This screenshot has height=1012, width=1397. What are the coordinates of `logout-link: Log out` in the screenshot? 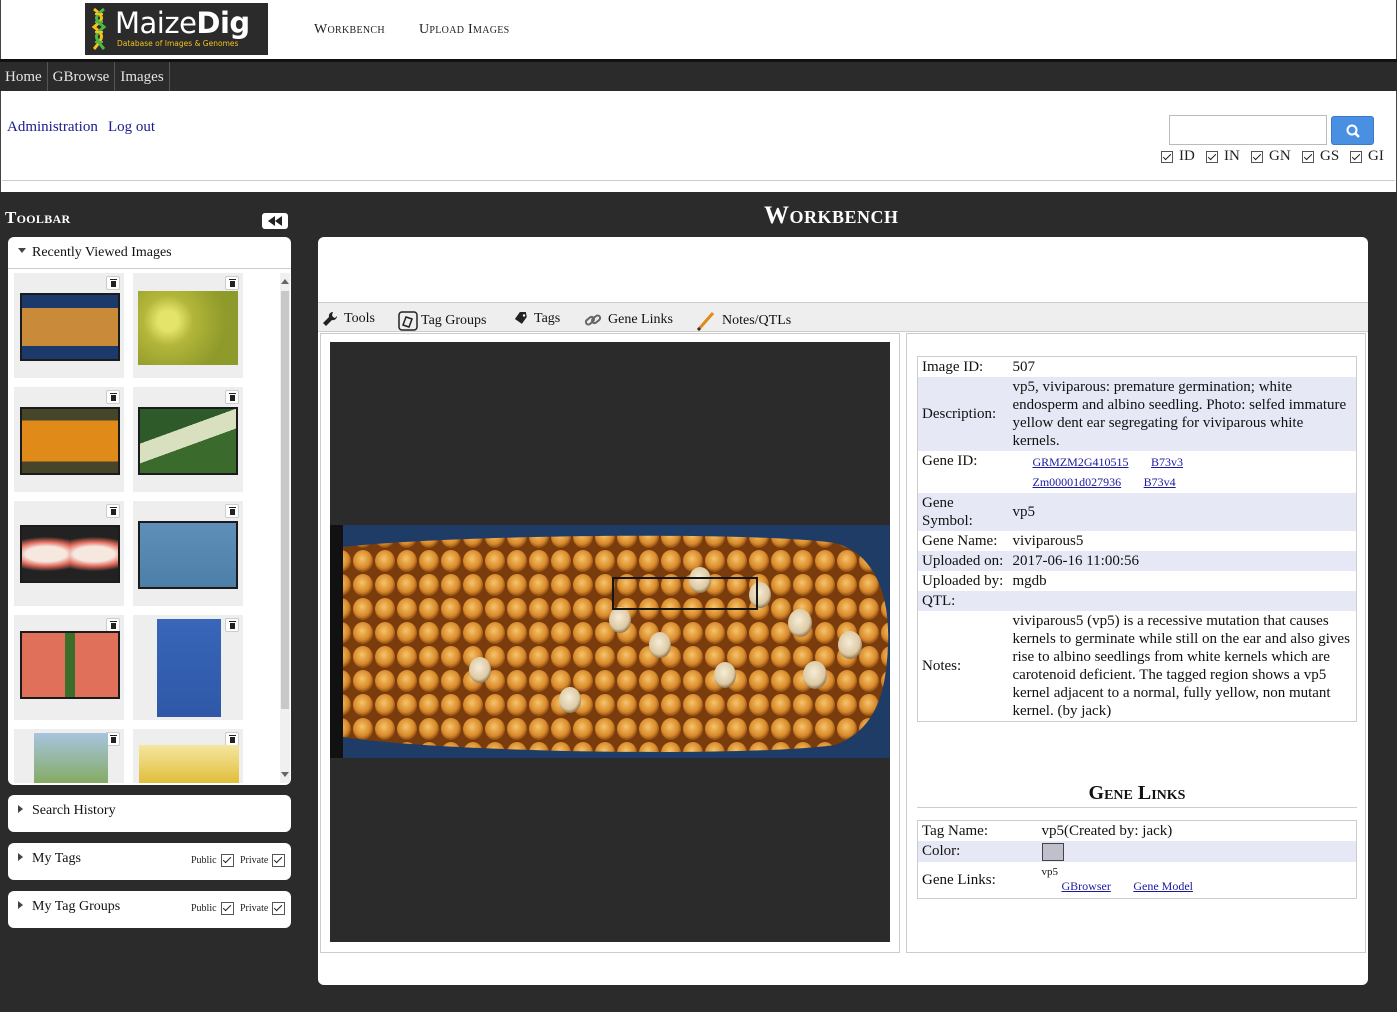 It's located at (131, 127).